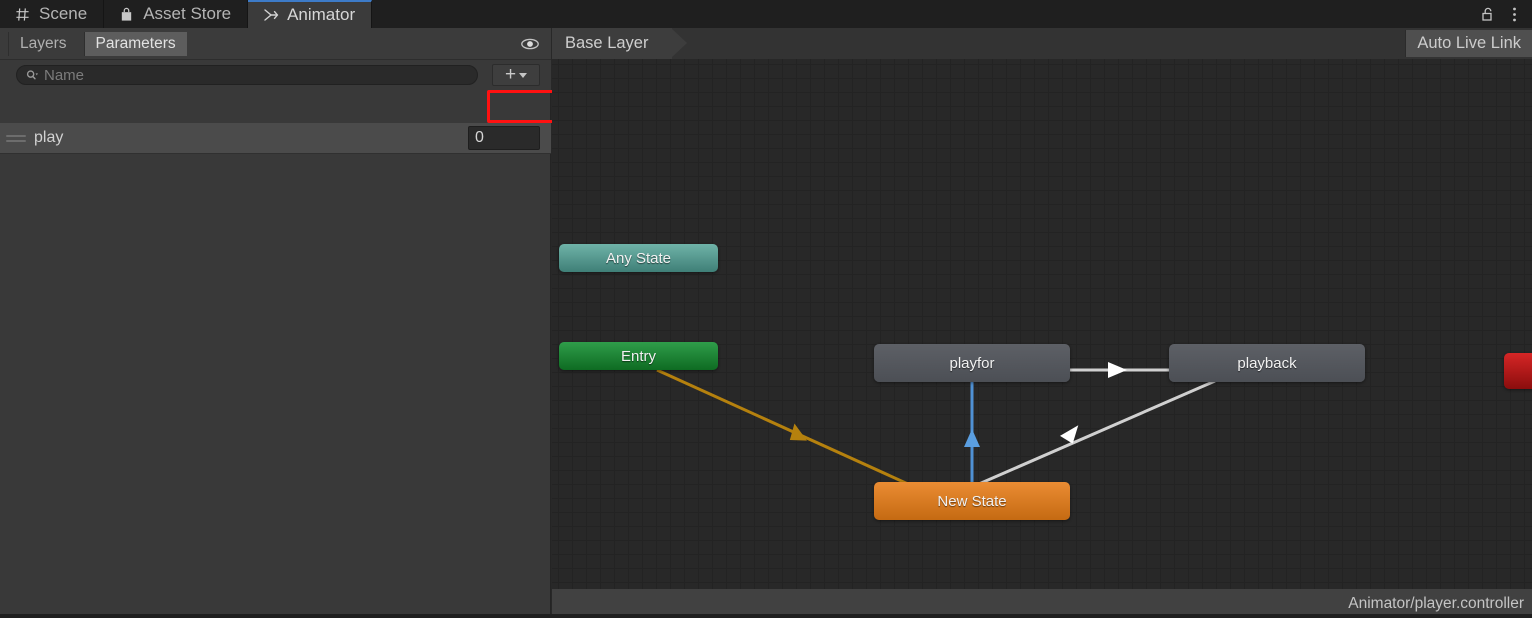  What do you see at coordinates (793, 432) in the screenshot?
I see `transition-entry-to-new-state` at bounding box center [793, 432].